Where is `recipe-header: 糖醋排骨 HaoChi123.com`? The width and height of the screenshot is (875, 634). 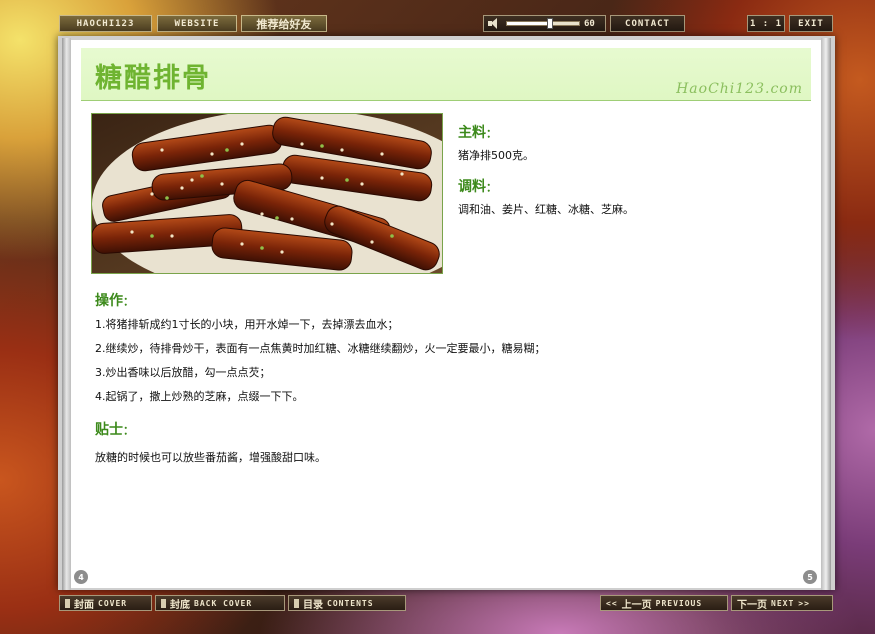
recipe-header: 糖醋排骨 HaoChi123.com is located at coordinates (446, 74).